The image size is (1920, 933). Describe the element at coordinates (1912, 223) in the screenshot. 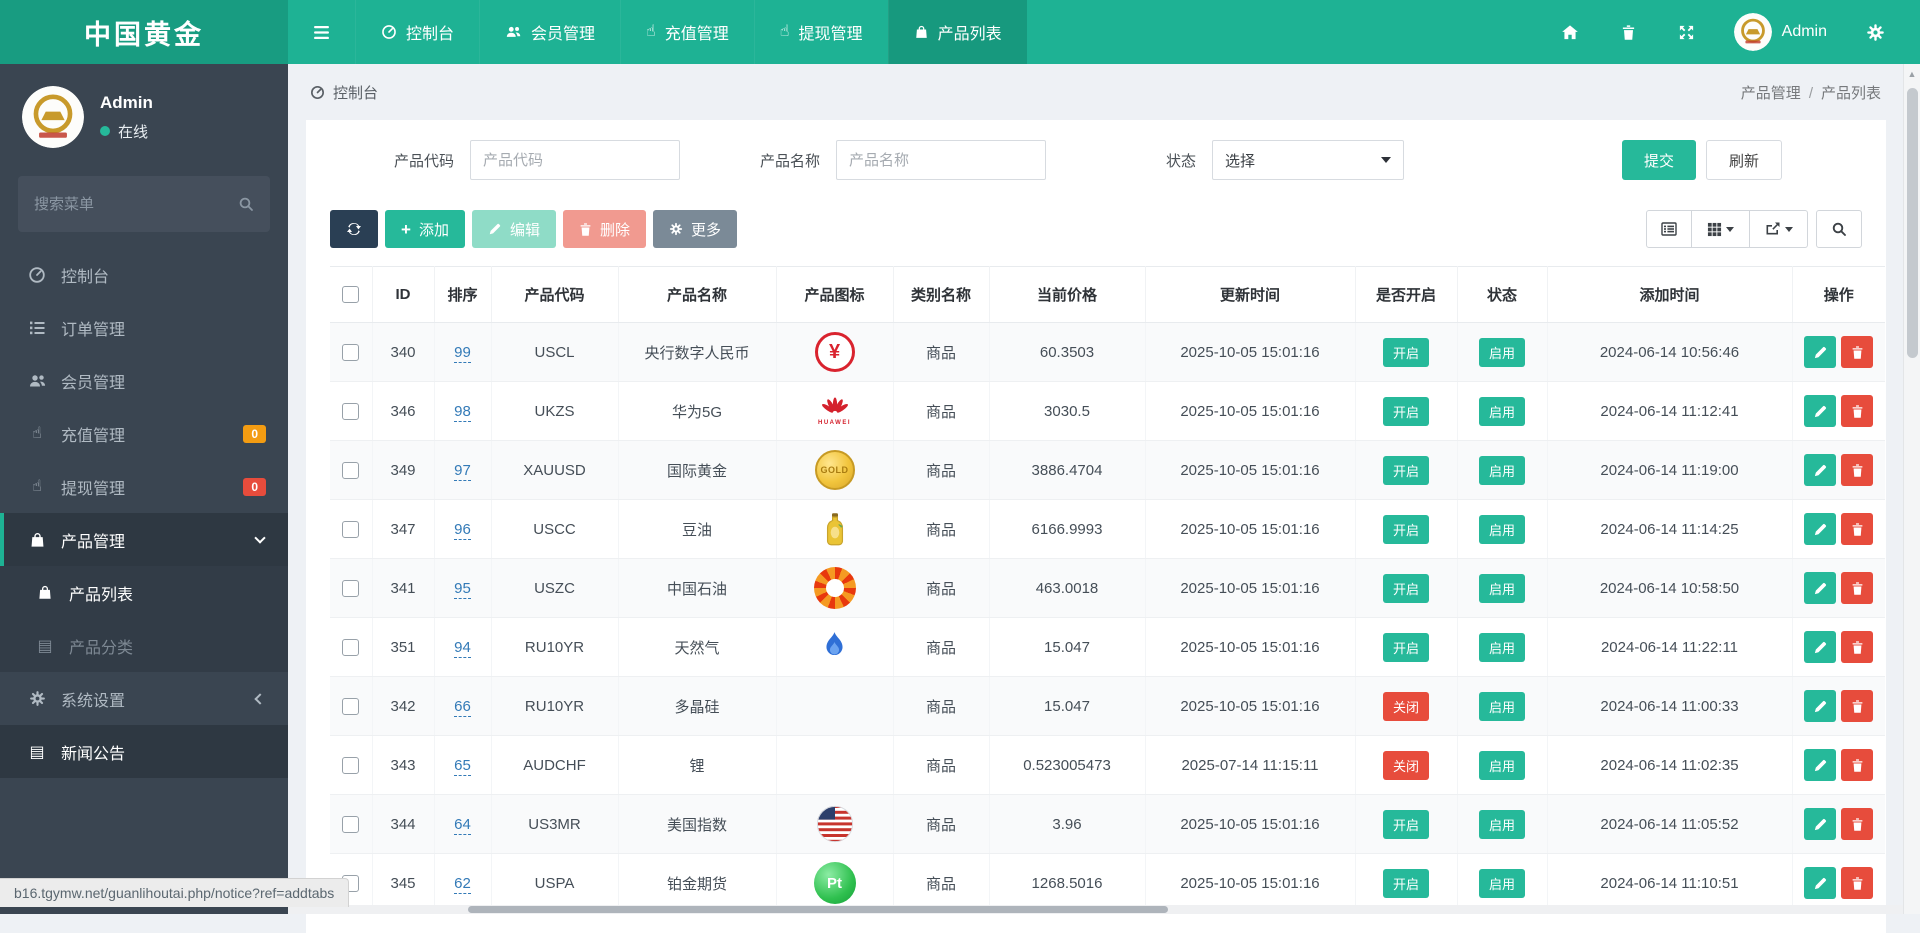

I see `vertical-scrollbar-thumb` at that location.